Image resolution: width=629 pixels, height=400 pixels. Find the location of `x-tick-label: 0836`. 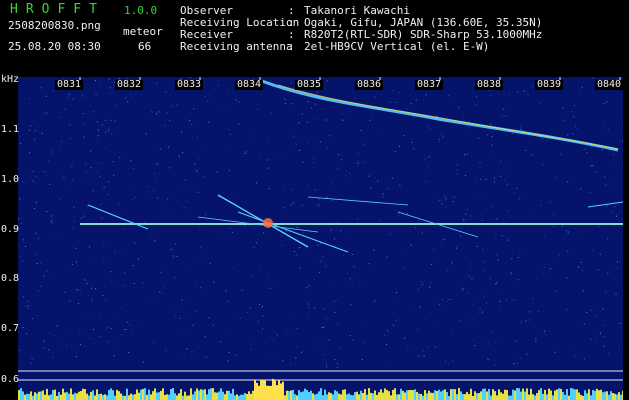

x-tick-label: 0836 is located at coordinates (369, 84).